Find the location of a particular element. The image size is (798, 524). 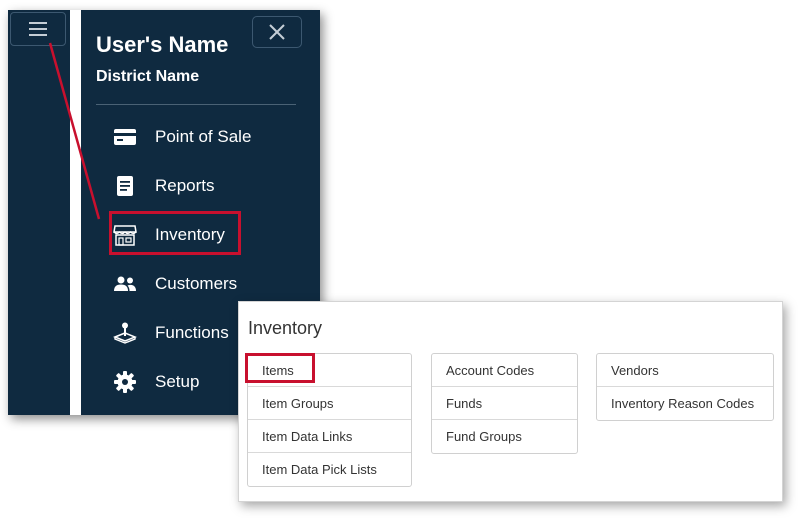

nav-item-customers: Customers is located at coordinates (174, 284).